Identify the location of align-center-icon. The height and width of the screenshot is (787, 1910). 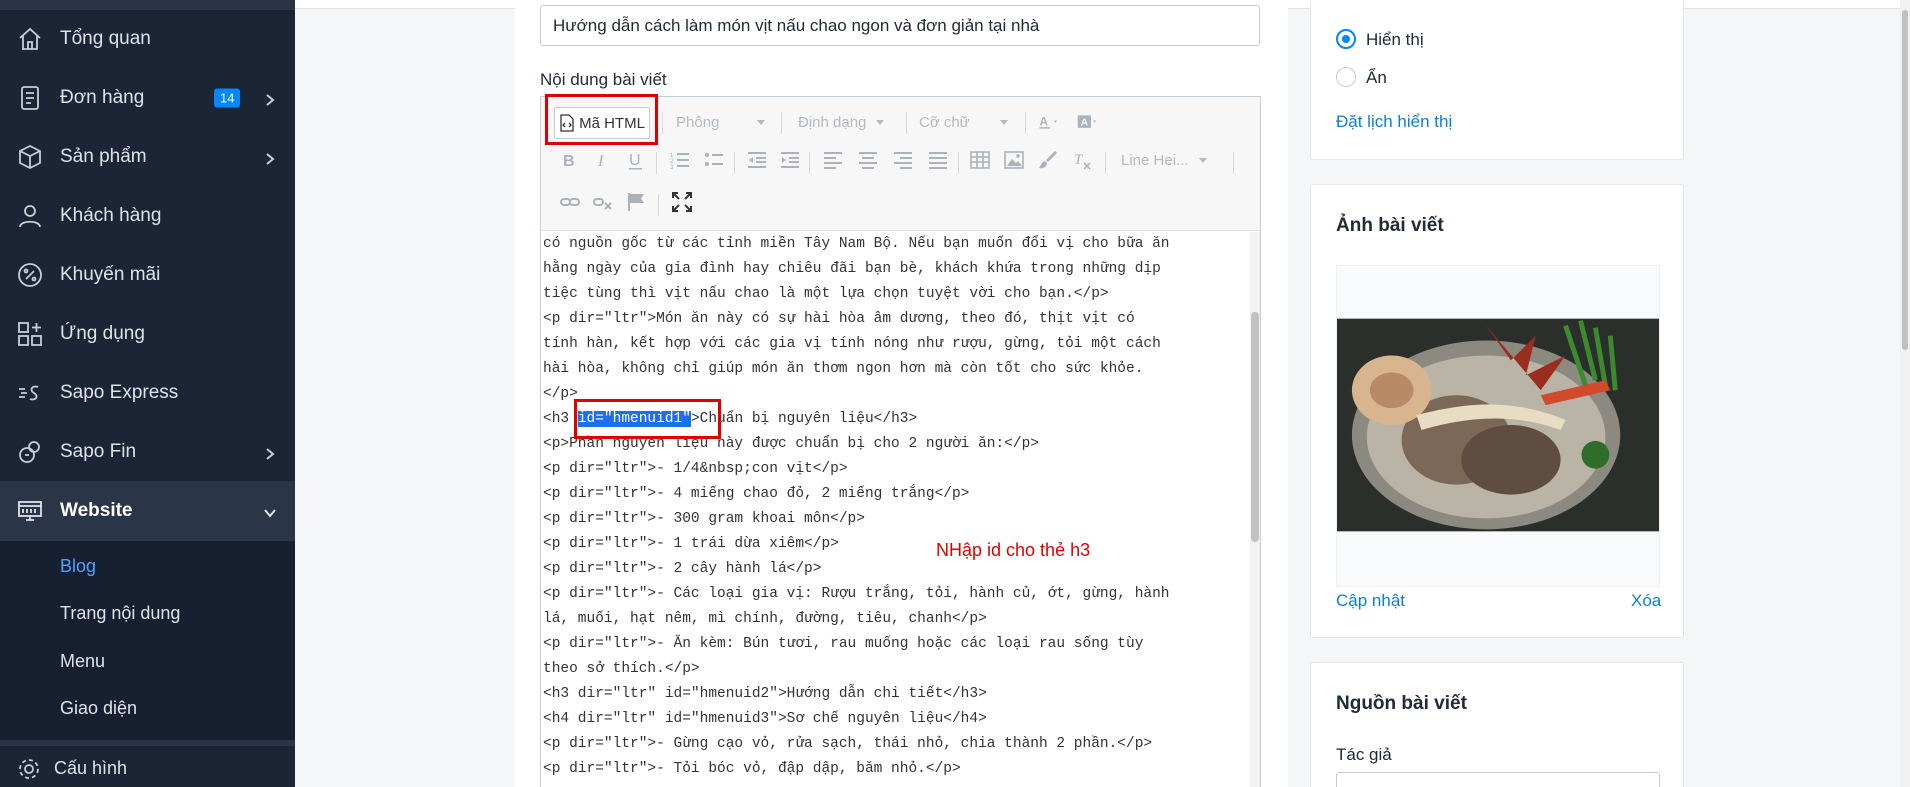
(868, 160).